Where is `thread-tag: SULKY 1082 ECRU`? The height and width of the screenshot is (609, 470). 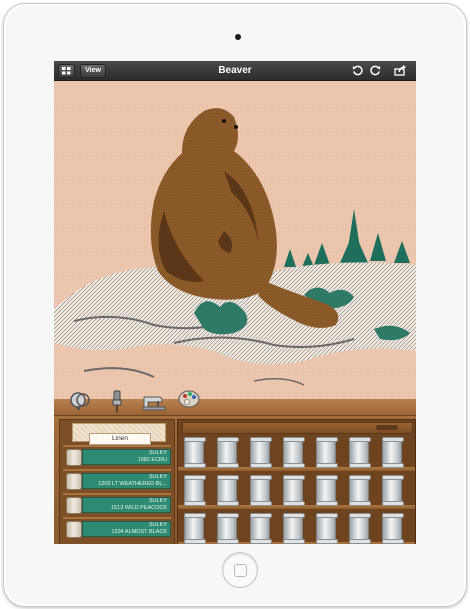
thread-tag: SULKY 1082 ECRU is located at coordinates (126, 457).